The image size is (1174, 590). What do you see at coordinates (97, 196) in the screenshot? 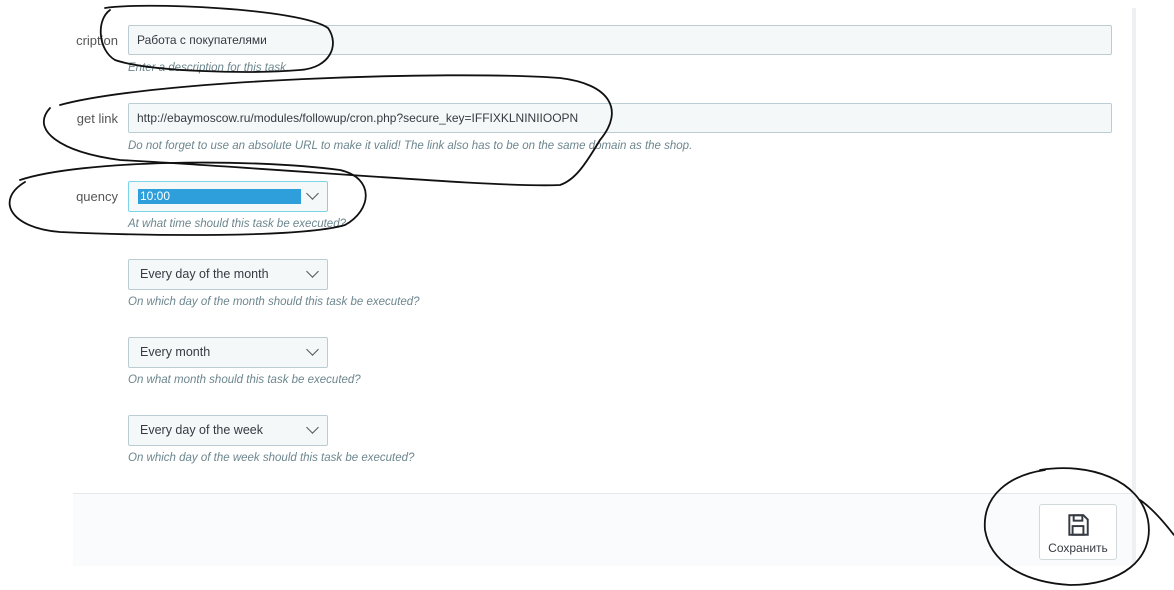
I see `frequency-label: quency` at bounding box center [97, 196].